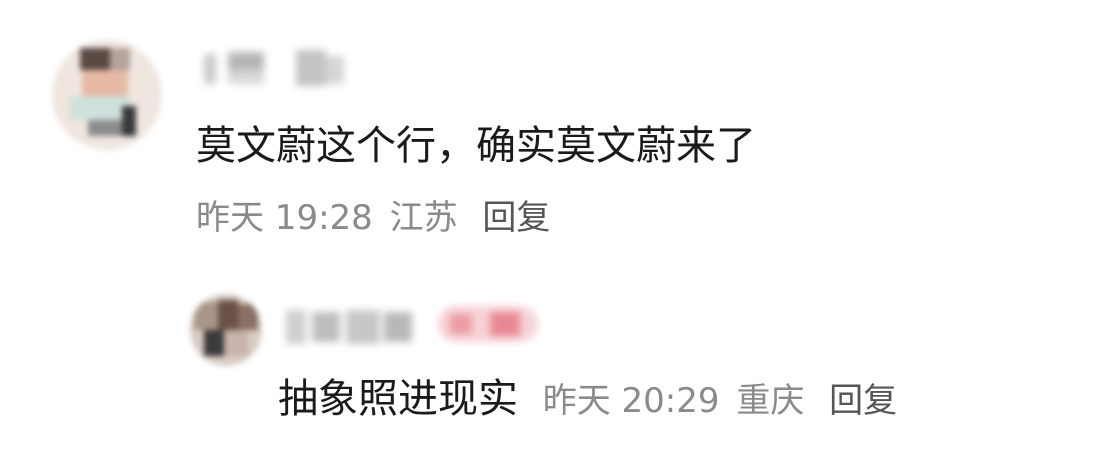 Image resolution: width=1116 pixels, height=462 pixels. Describe the element at coordinates (423, 218) in the screenshot. I see `comment-location: 江苏` at that location.